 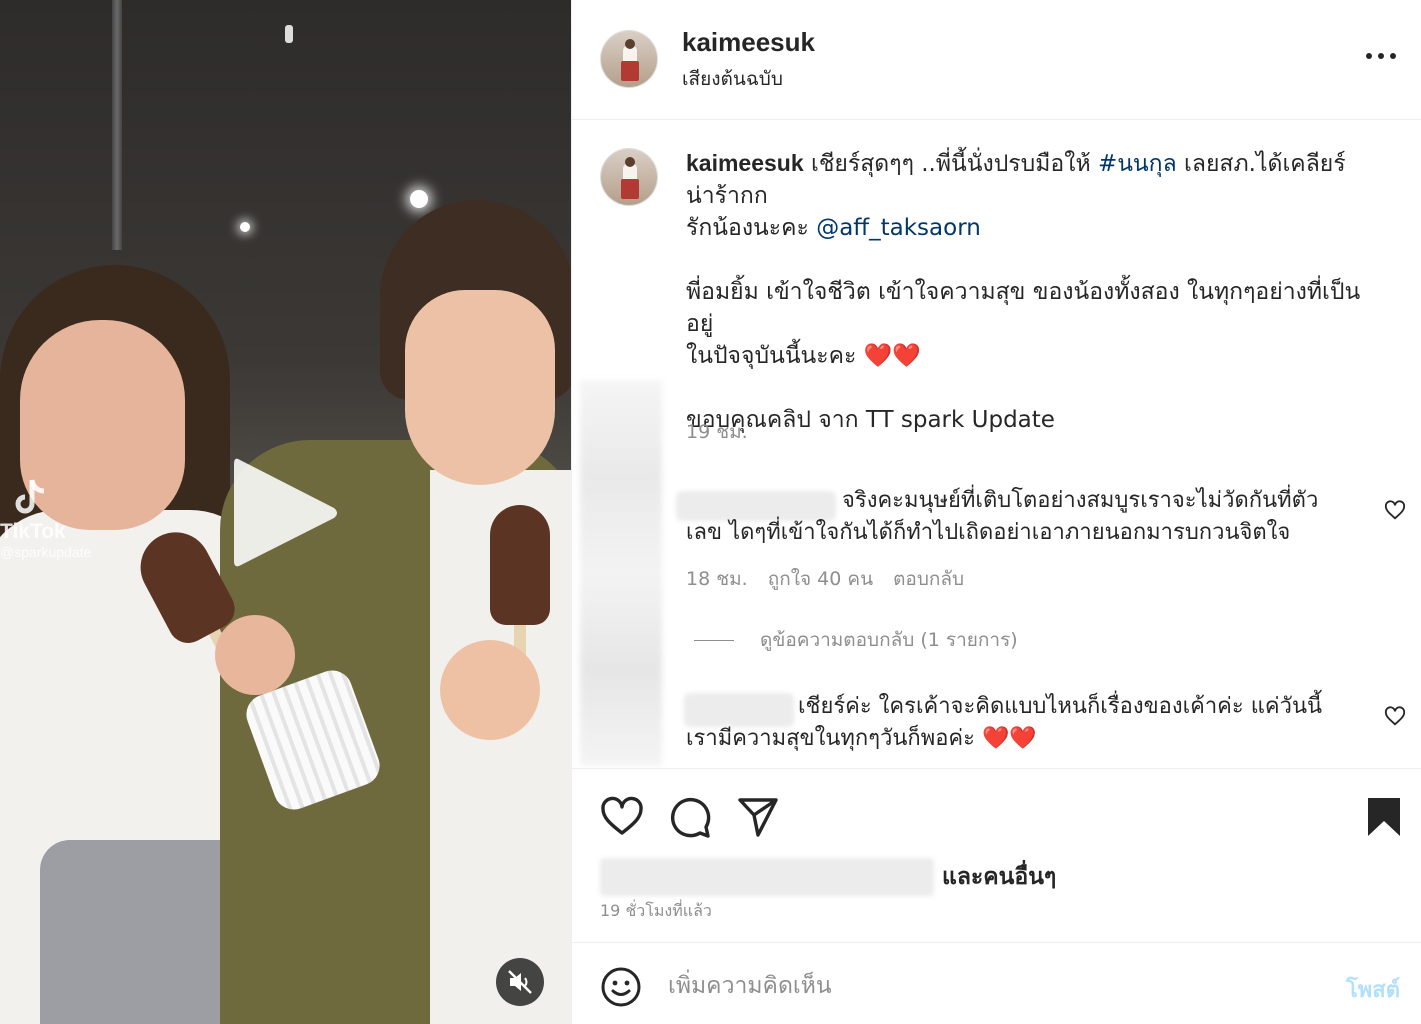 I want to click on comment-time: 18 ชม., so click(x=717, y=579).